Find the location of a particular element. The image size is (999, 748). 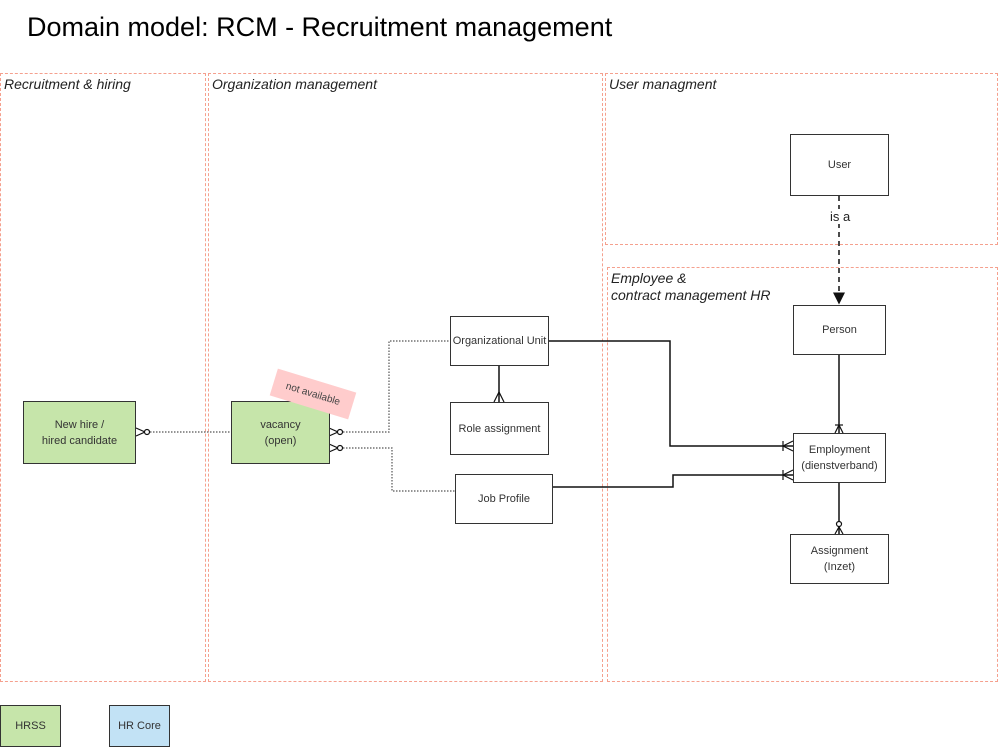

link-jobprofile-employment is located at coordinates (673, 478).